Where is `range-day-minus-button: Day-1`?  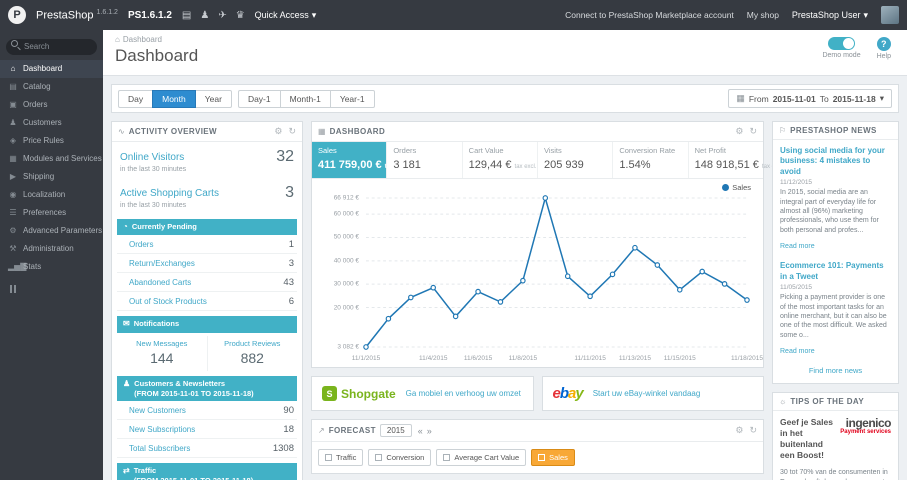 range-day-minus-button: Day-1 is located at coordinates (259, 98).